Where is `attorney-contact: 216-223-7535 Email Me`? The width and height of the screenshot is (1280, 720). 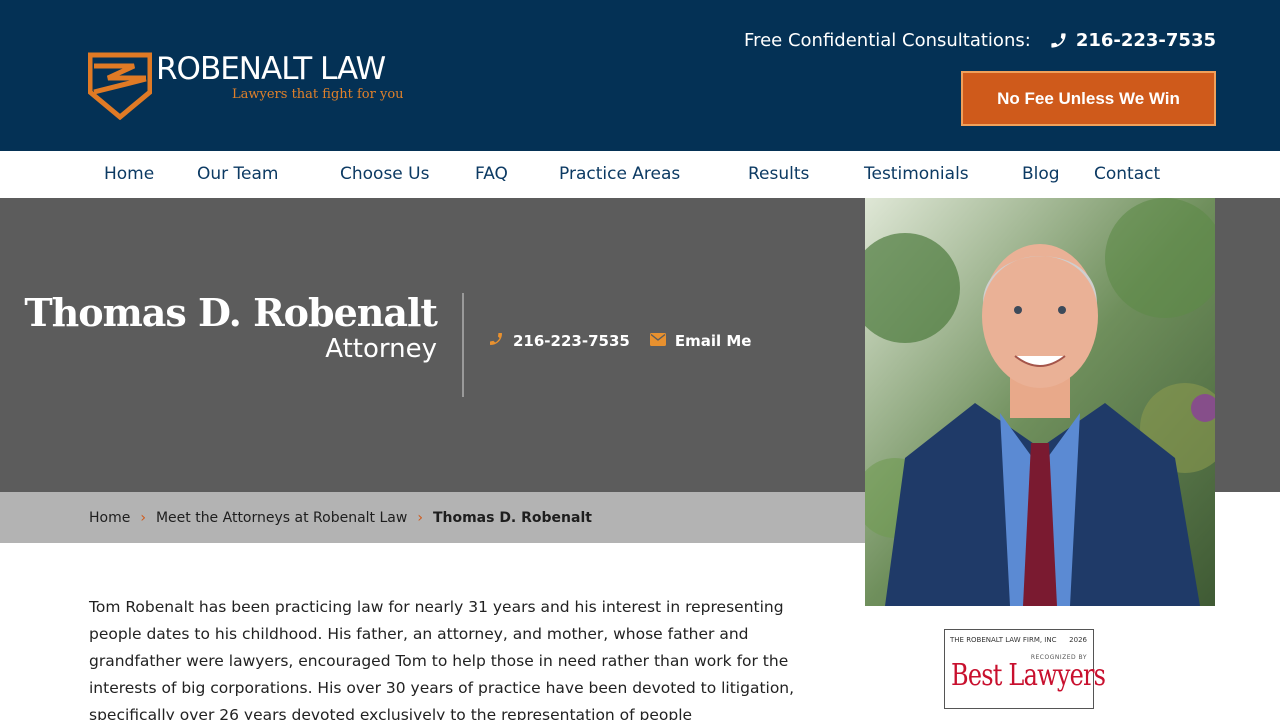 attorney-contact: 216-223-7535 Email Me is located at coordinates (619, 341).